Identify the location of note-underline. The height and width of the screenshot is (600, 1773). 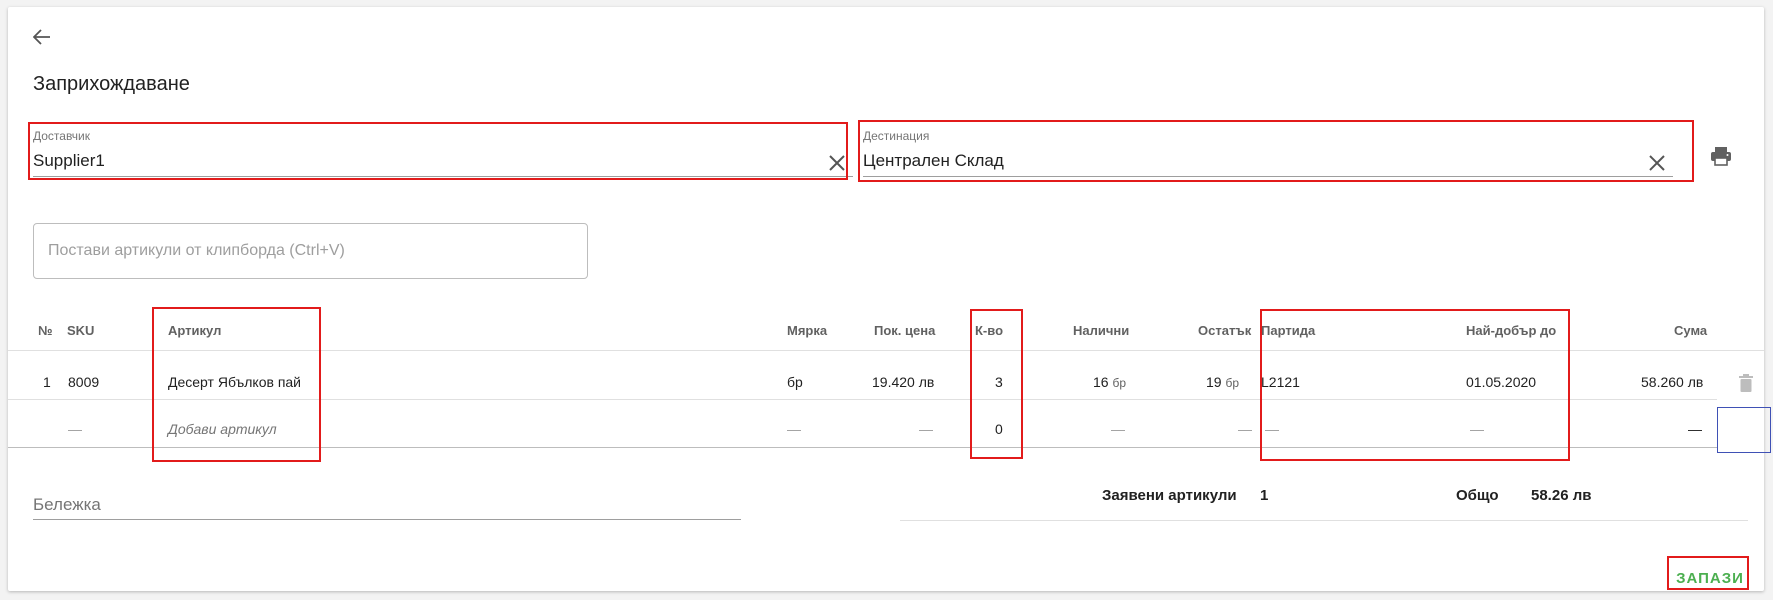
(387, 519).